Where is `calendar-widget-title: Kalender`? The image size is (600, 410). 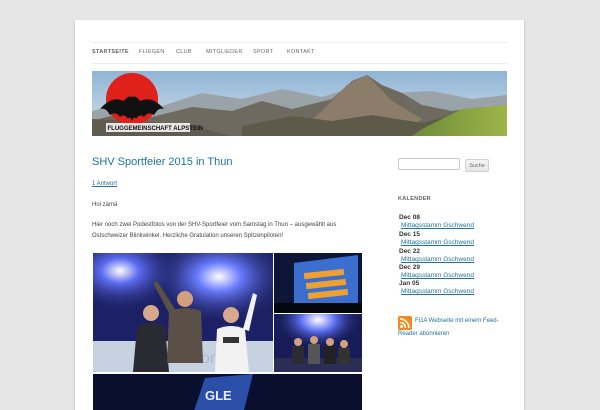
calendar-widget-title: Kalender is located at coordinates (414, 199).